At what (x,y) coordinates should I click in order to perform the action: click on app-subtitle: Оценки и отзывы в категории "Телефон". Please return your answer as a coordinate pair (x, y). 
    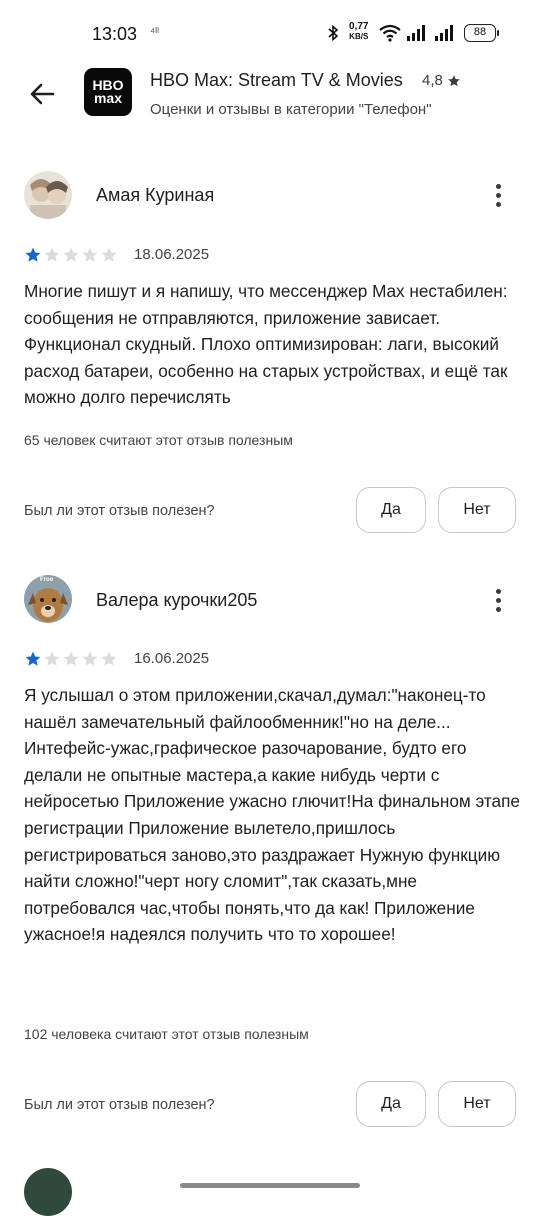
    Looking at the image, I should click on (291, 109).